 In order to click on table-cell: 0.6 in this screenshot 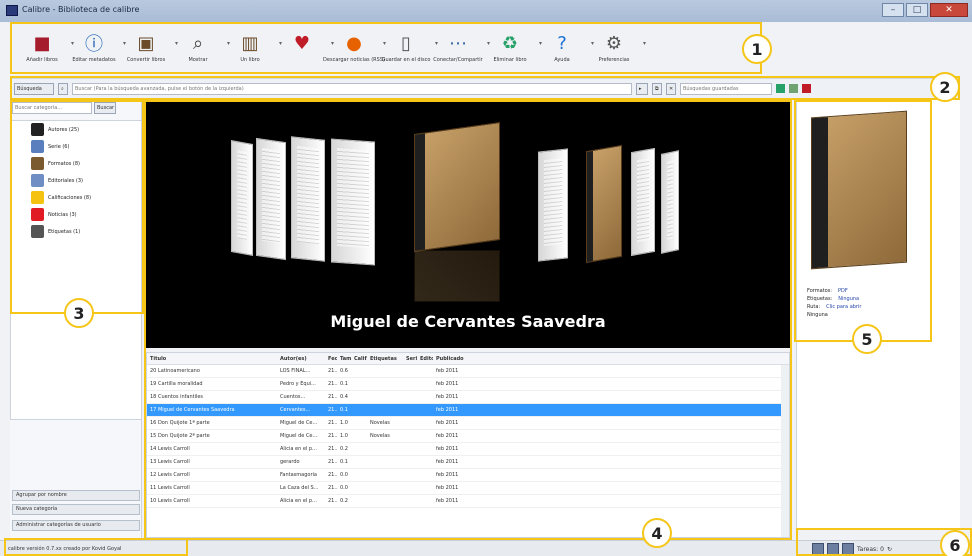, I will do `click(344, 371)`.